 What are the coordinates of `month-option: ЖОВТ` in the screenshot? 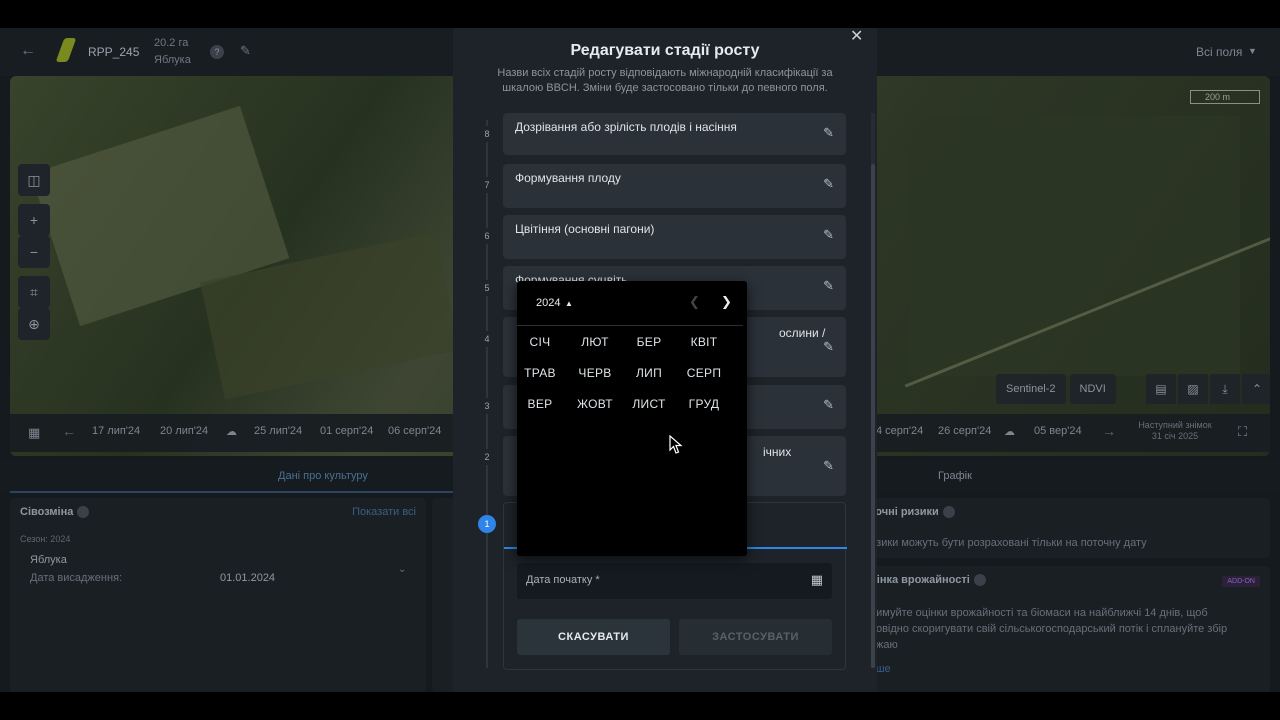 It's located at (595, 404).